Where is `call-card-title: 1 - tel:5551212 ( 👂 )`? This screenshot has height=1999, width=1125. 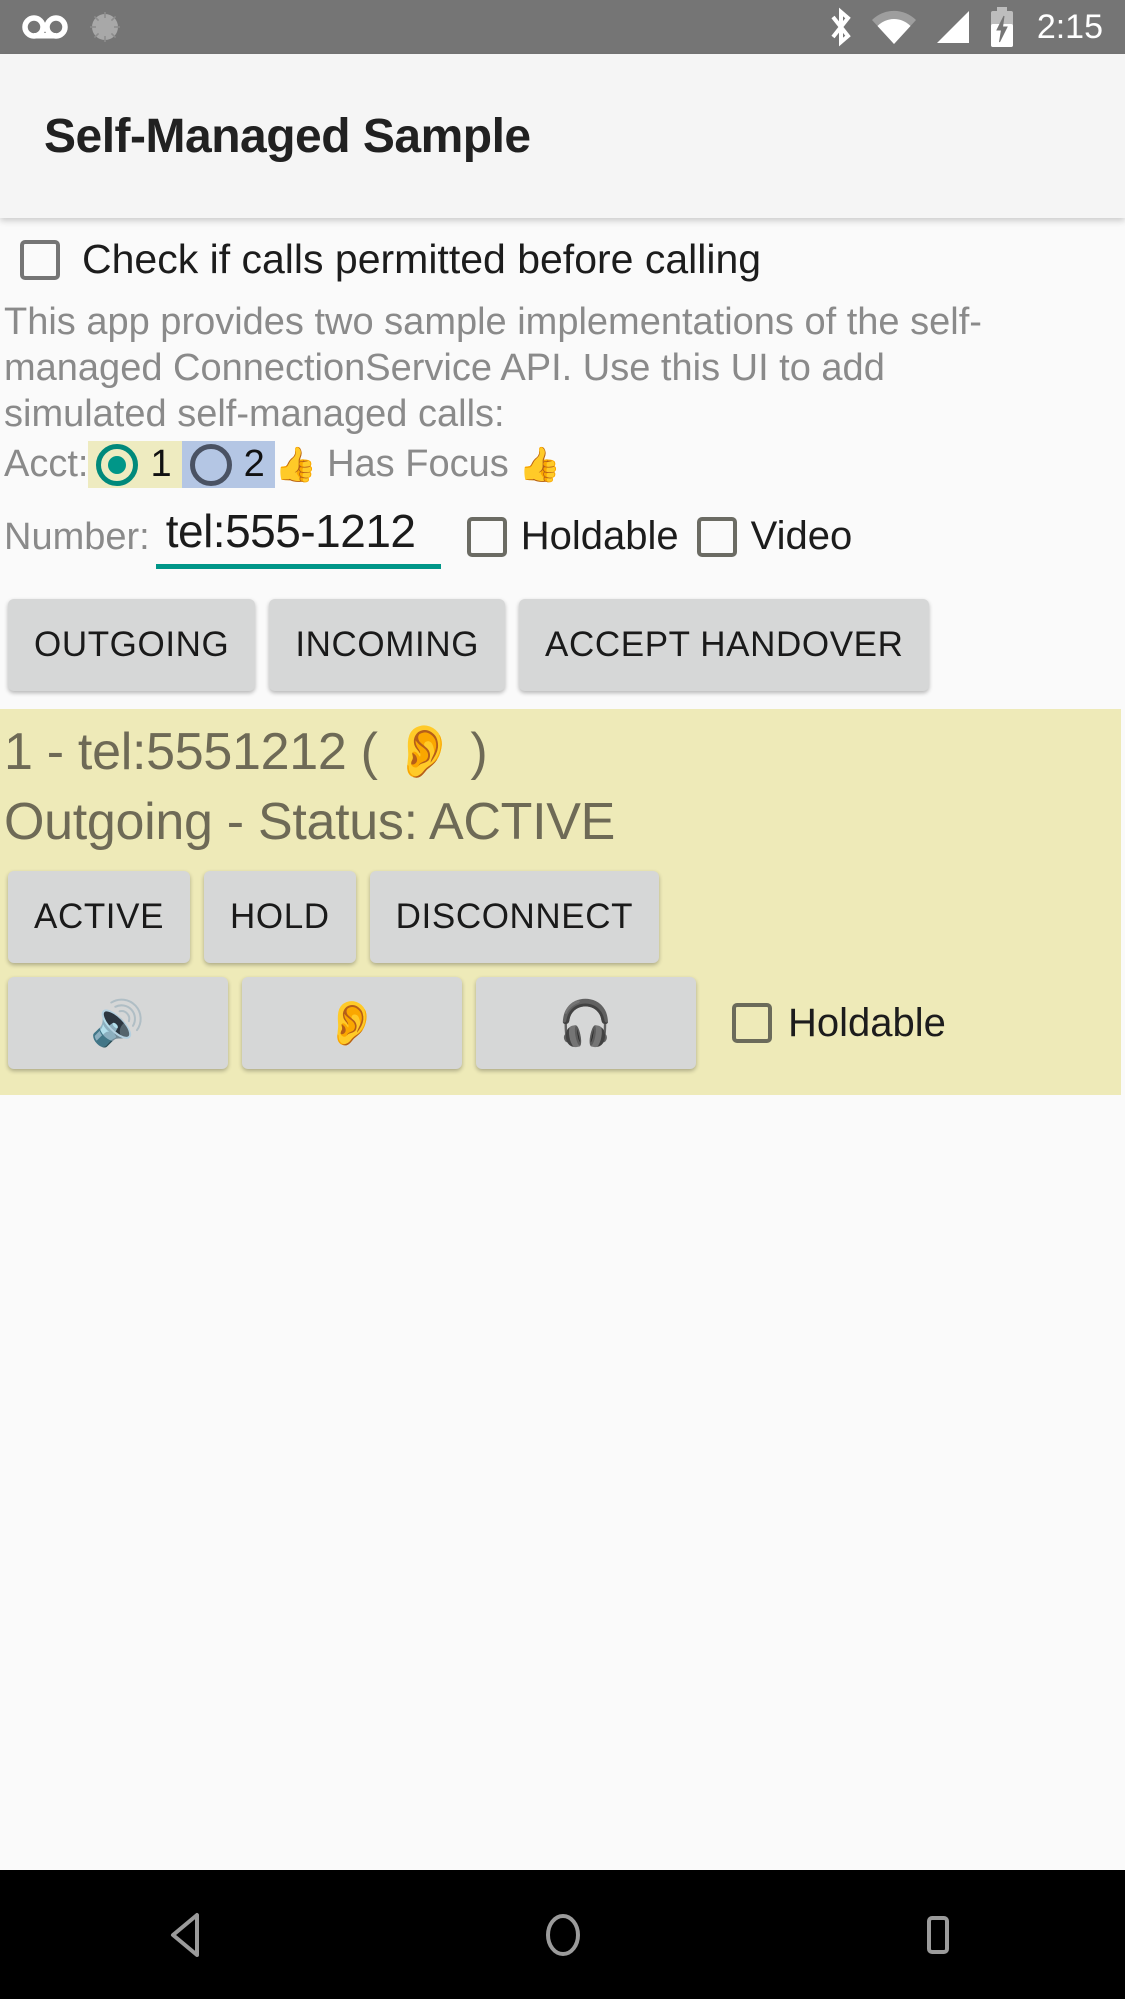 call-card-title: 1 - tel:5551212 ( 👂 ) is located at coordinates (246, 752).